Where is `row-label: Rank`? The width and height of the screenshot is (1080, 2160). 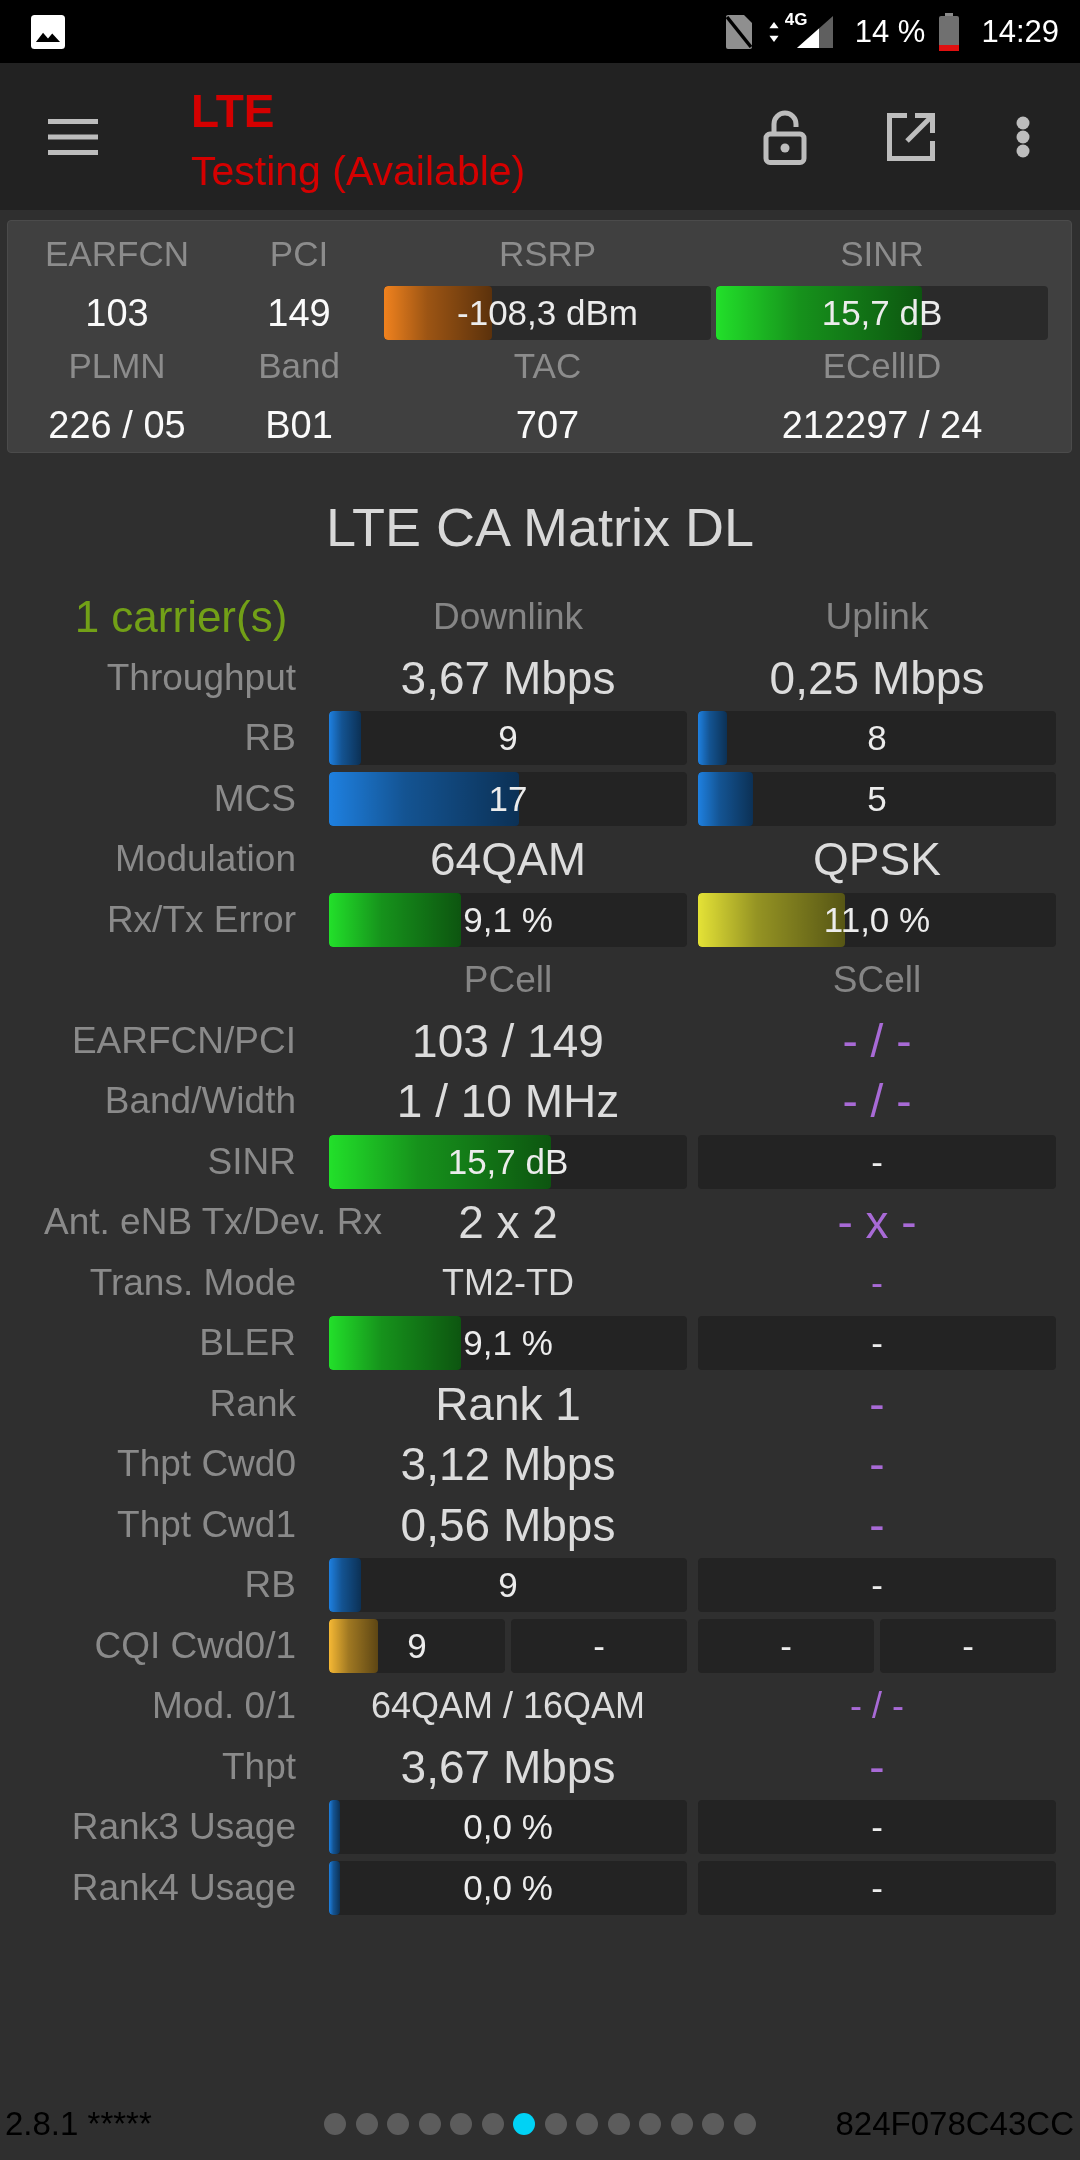 row-label: Rank is located at coordinates (252, 1403).